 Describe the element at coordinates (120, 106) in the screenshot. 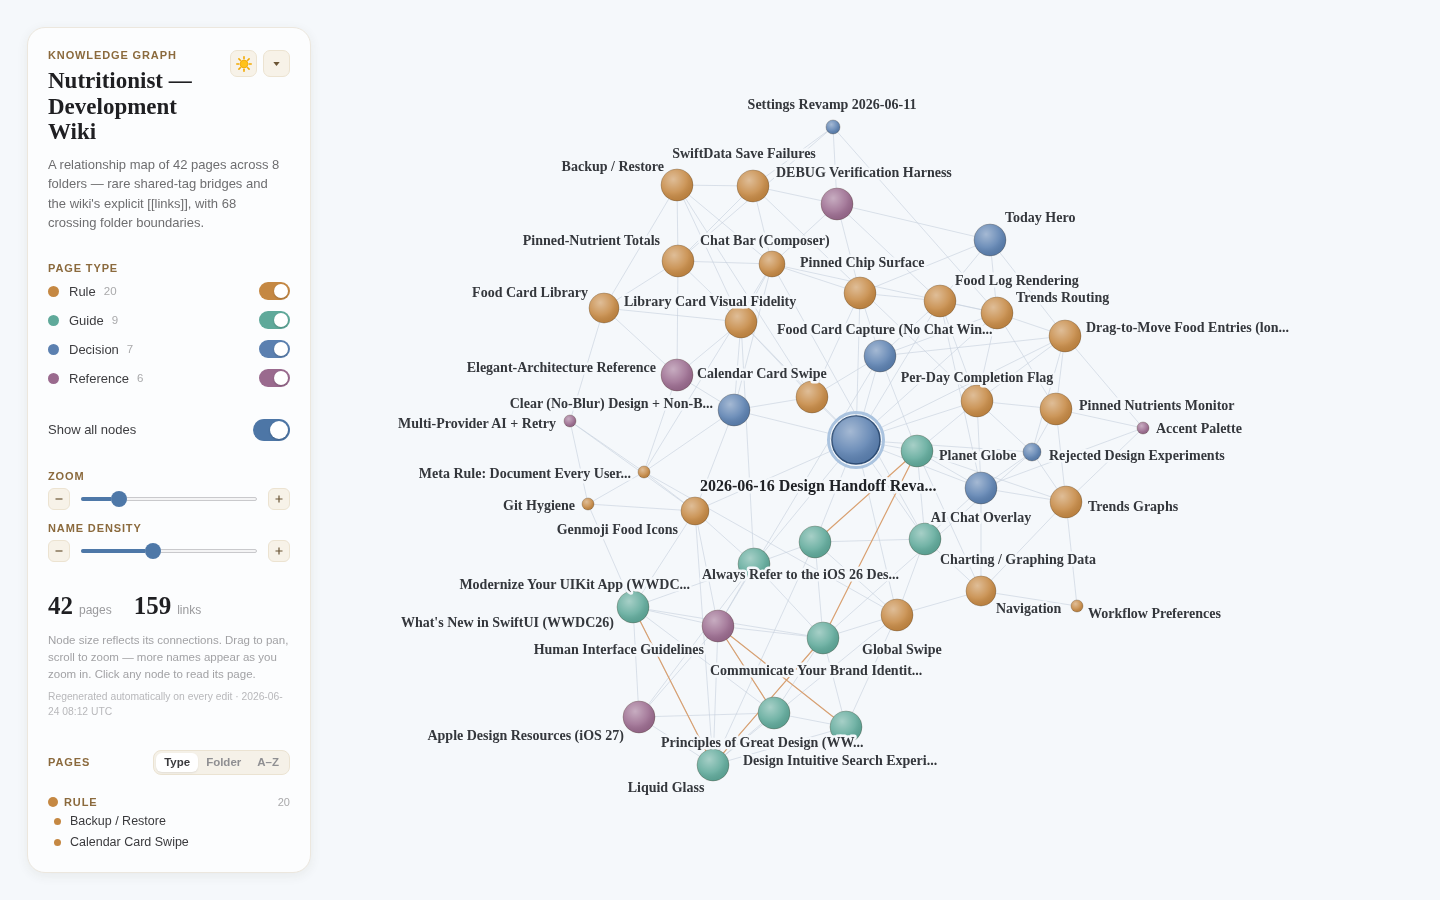

I see `wiki-title: Nutritionist — Development Wiki` at that location.